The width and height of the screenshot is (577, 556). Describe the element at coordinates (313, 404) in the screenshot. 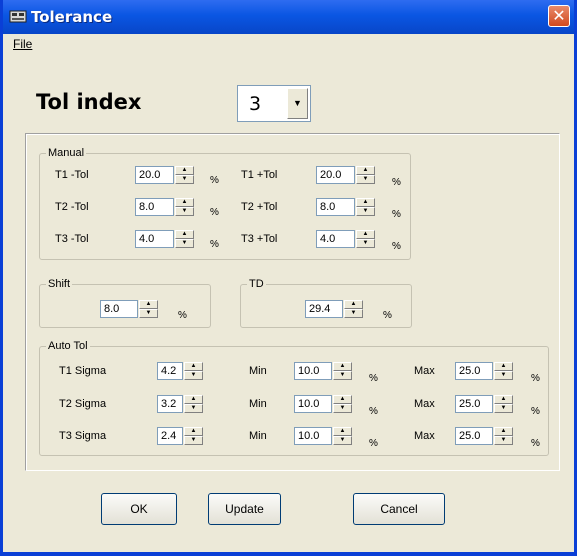

I see `t2-min-input: 10.0` at that location.